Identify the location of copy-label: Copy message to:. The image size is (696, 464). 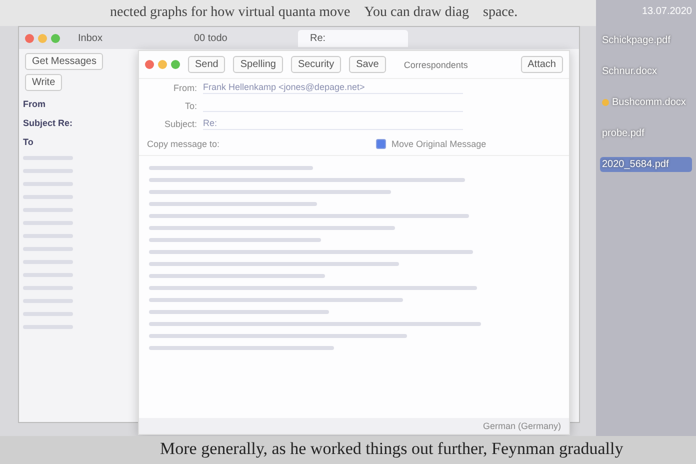
(183, 144).